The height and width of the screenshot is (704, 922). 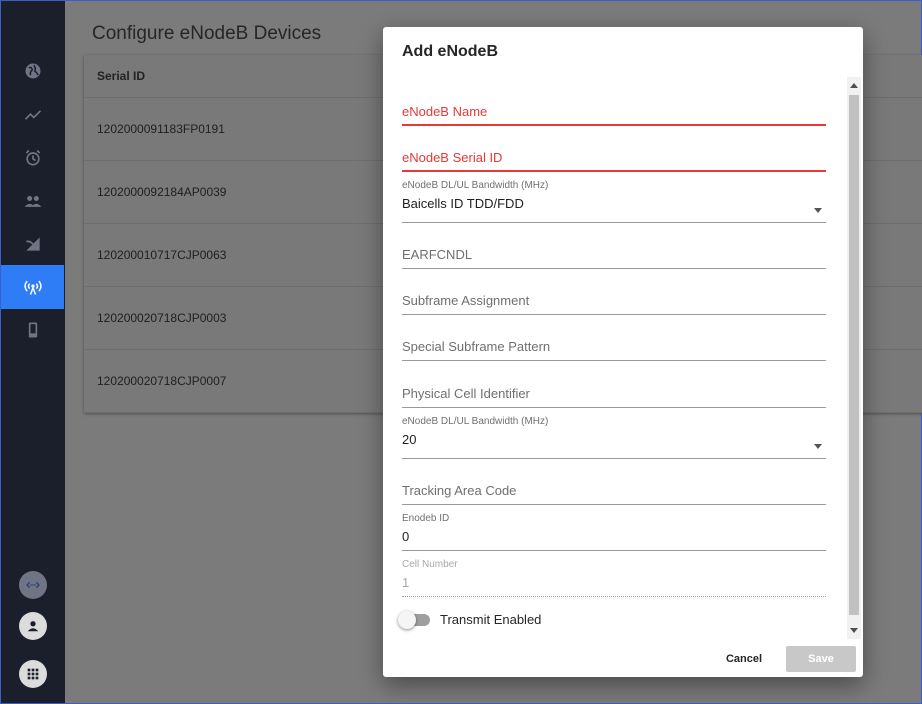 What do you see at coordinates (854, 630) in the screenshot?
I see `scroll-down-icon` at bounding box center [854, 630].